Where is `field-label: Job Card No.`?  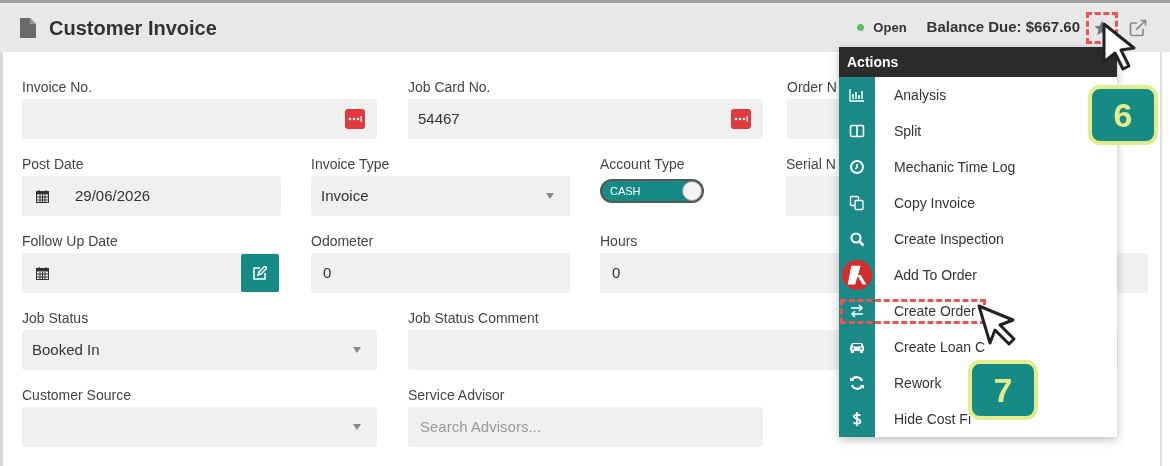
field-label: Job Card No. is located at coordinates (449, 87).